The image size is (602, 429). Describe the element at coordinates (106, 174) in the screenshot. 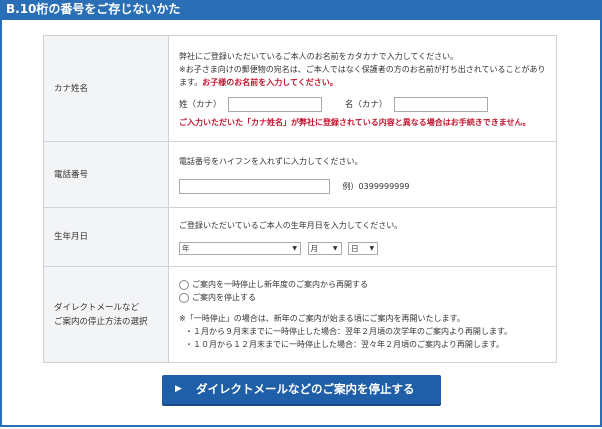

I see `row-label-phone: 電話番号` at that location.